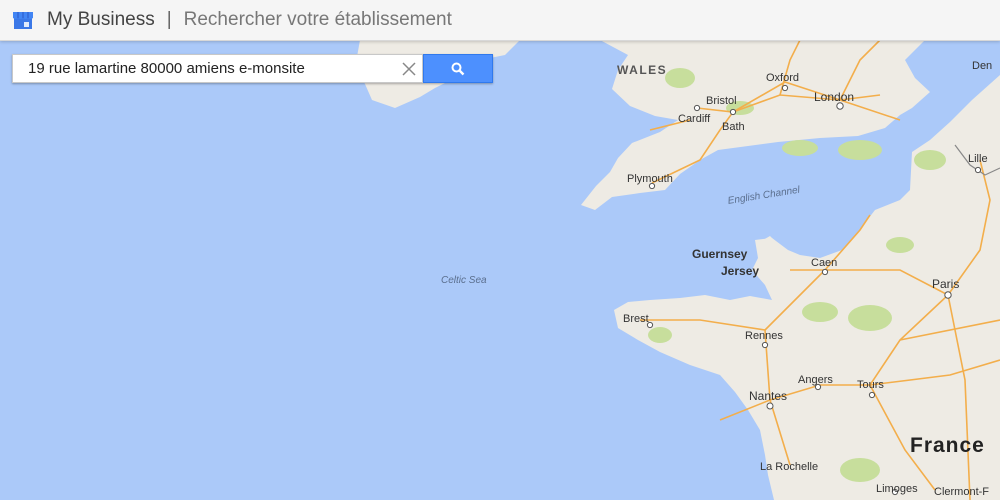 The image size is (1000, 500). Describe the element at coordinates (101, 19) in the screenshot. I see `app-title: My Business` at that location.